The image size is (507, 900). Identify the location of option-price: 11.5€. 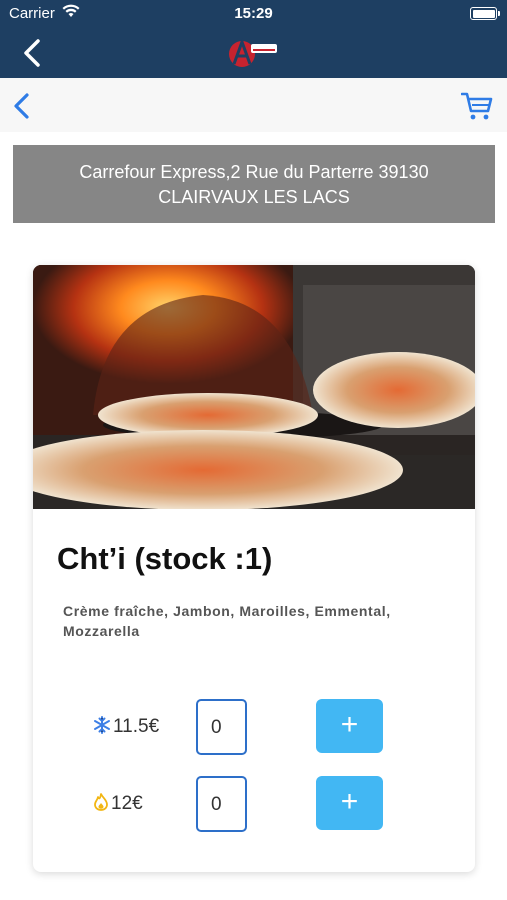
(126, 727).